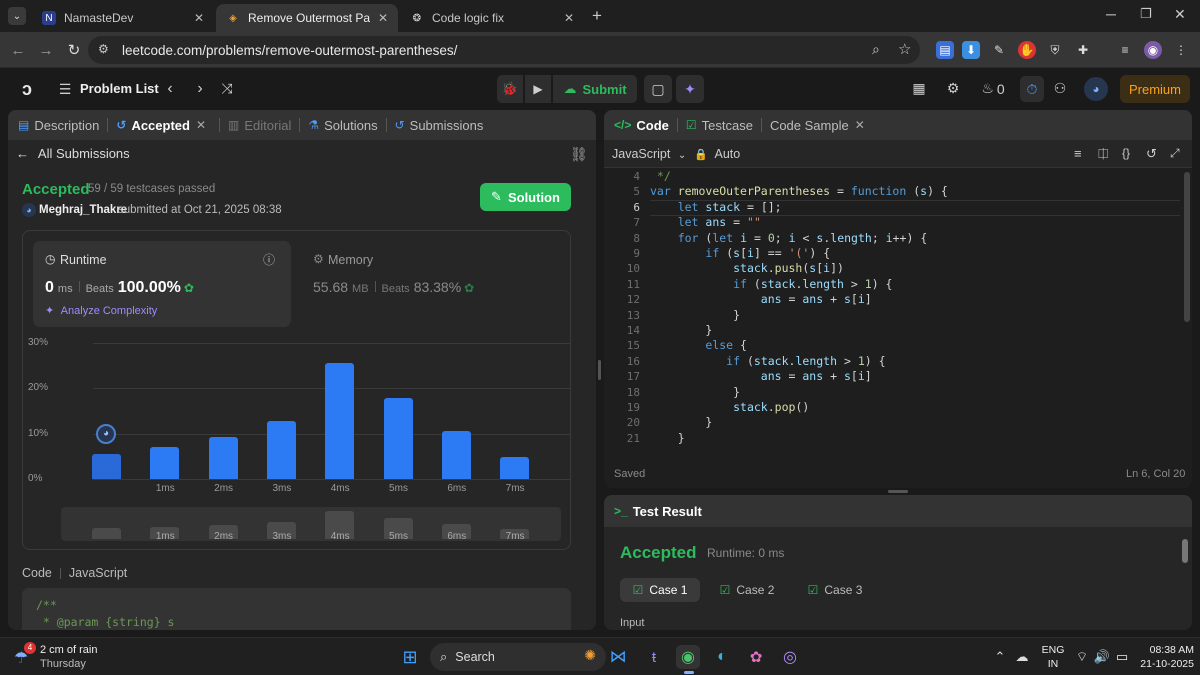 The height and width of the screenshot is (675, 1200). What do you see at coordinates (688, 657) in the screenshot?
I see `chrome-icon: ◉` at bounding box center [688, 657].